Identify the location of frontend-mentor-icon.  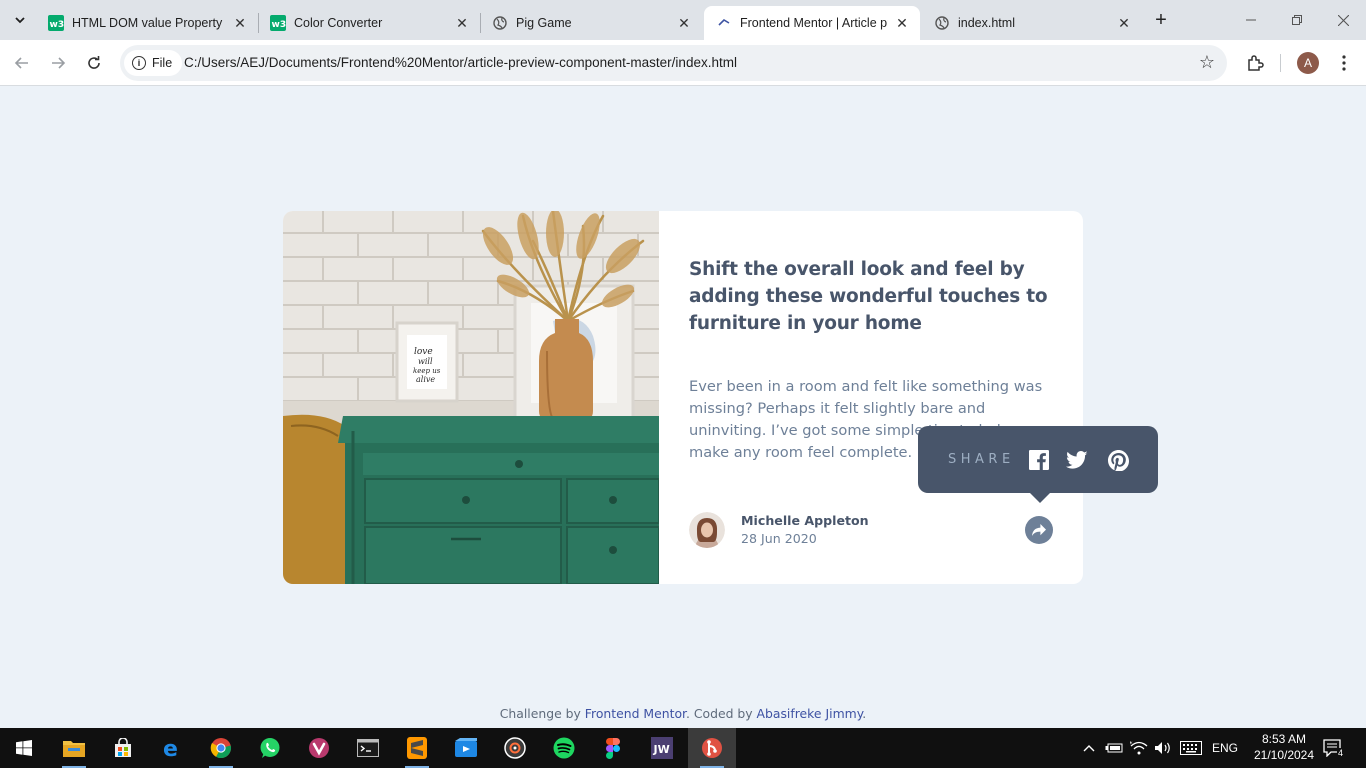
(724, 23).